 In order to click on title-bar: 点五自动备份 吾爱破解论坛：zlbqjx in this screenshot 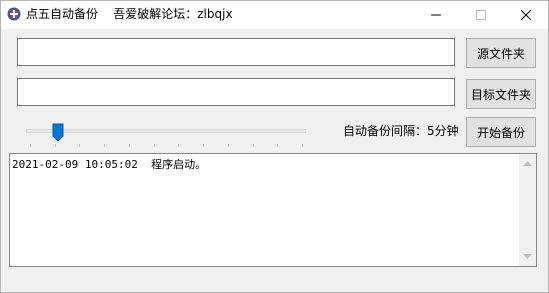, I will do `click(274, 15)`.